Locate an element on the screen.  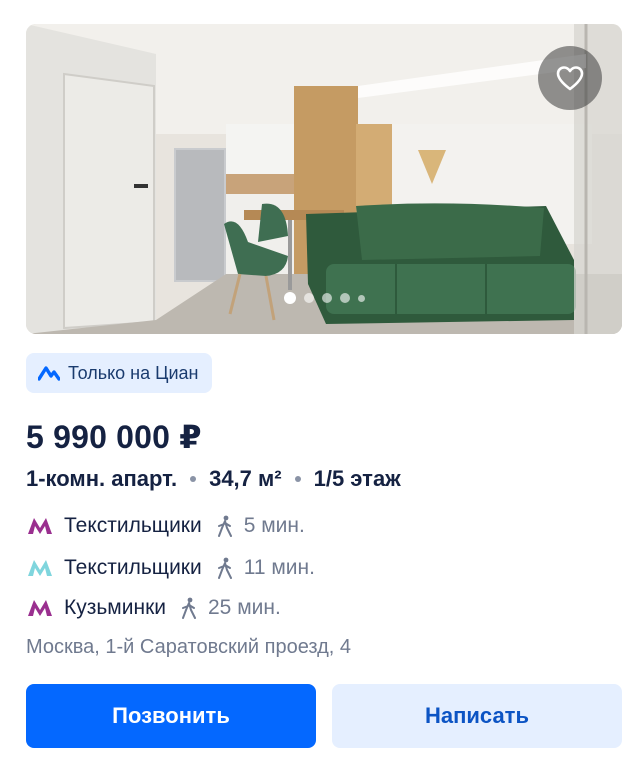
walk-time: 25 мин. is located at coordinates (244, 607).